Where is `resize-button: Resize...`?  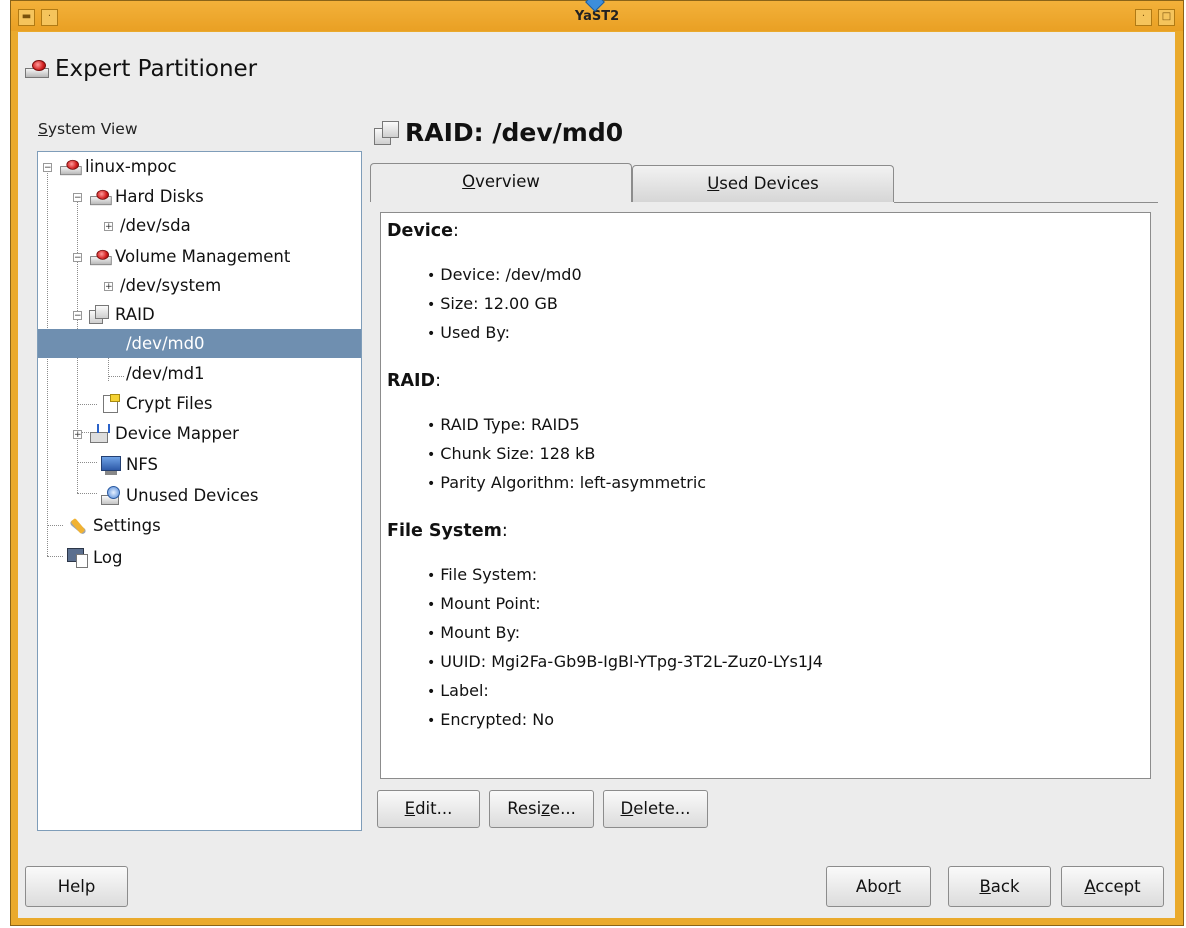
resize-button: Resize... is located at coordinates (541, 809).